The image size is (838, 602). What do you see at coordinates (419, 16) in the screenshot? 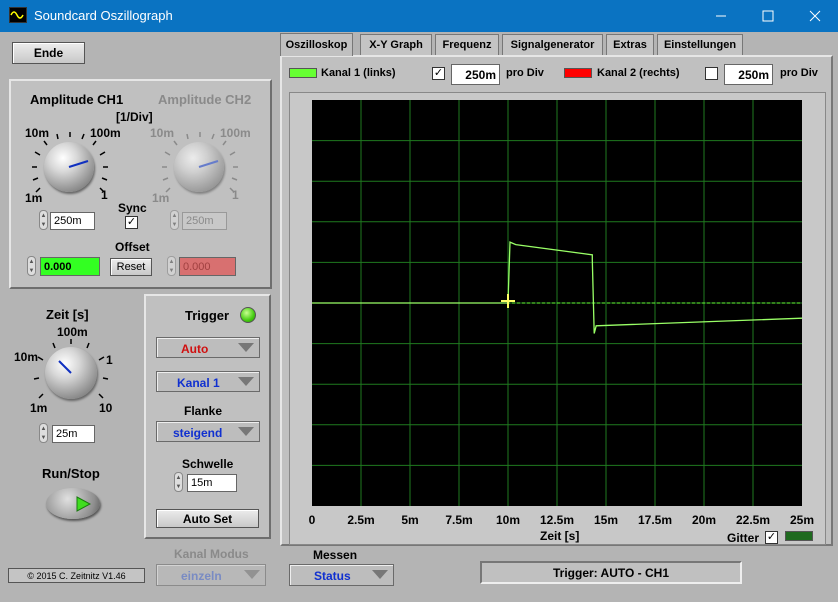
I see `title-bar: Soundcard Oszillograph` at bounding box center [419, 16].